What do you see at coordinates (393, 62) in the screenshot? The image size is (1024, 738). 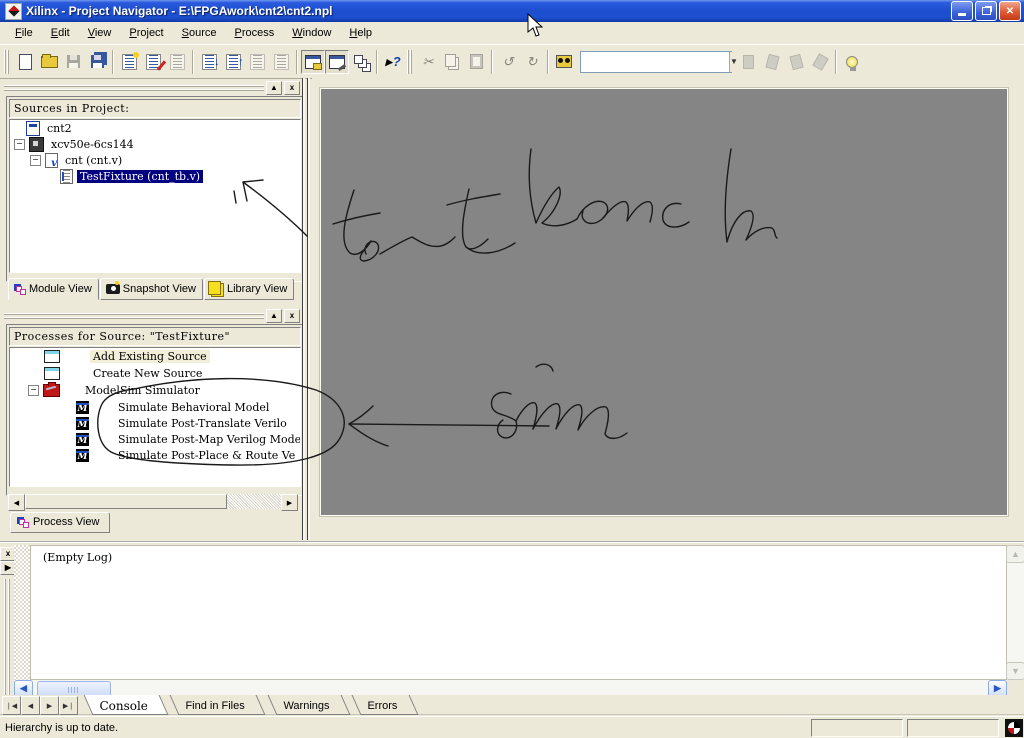 I see `context-help-button: ▸` at bounding box center [393, 62].